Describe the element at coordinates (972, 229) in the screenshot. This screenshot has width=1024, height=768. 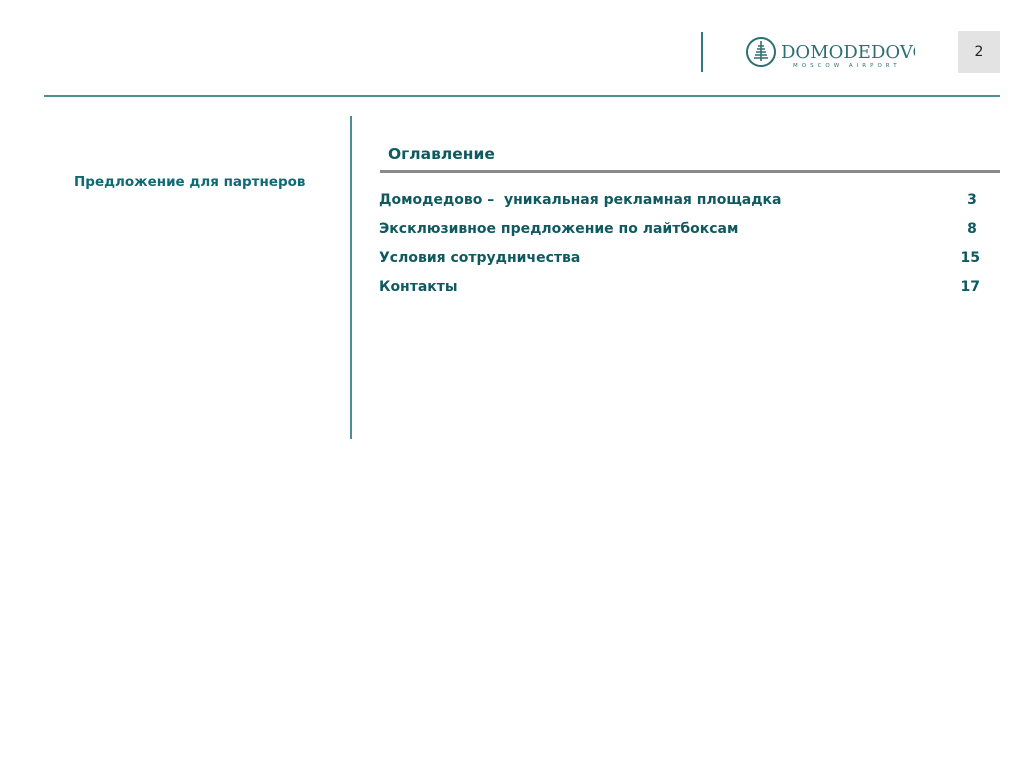
I see `toc-item-page: 8` at that location.